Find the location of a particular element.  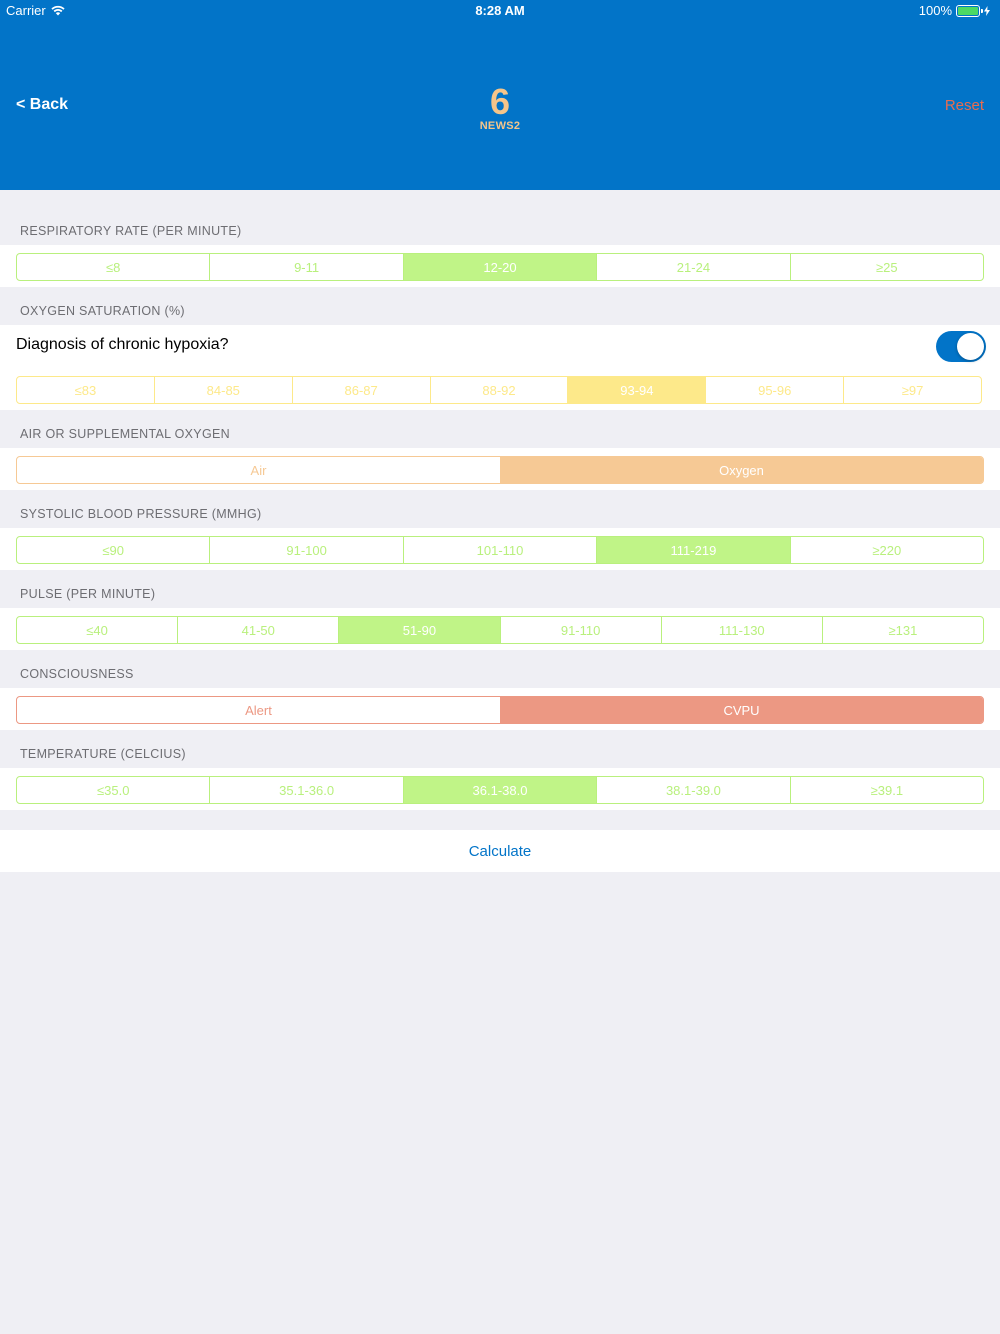

calculate-row: Calculate is located at coordinates (500, 851).